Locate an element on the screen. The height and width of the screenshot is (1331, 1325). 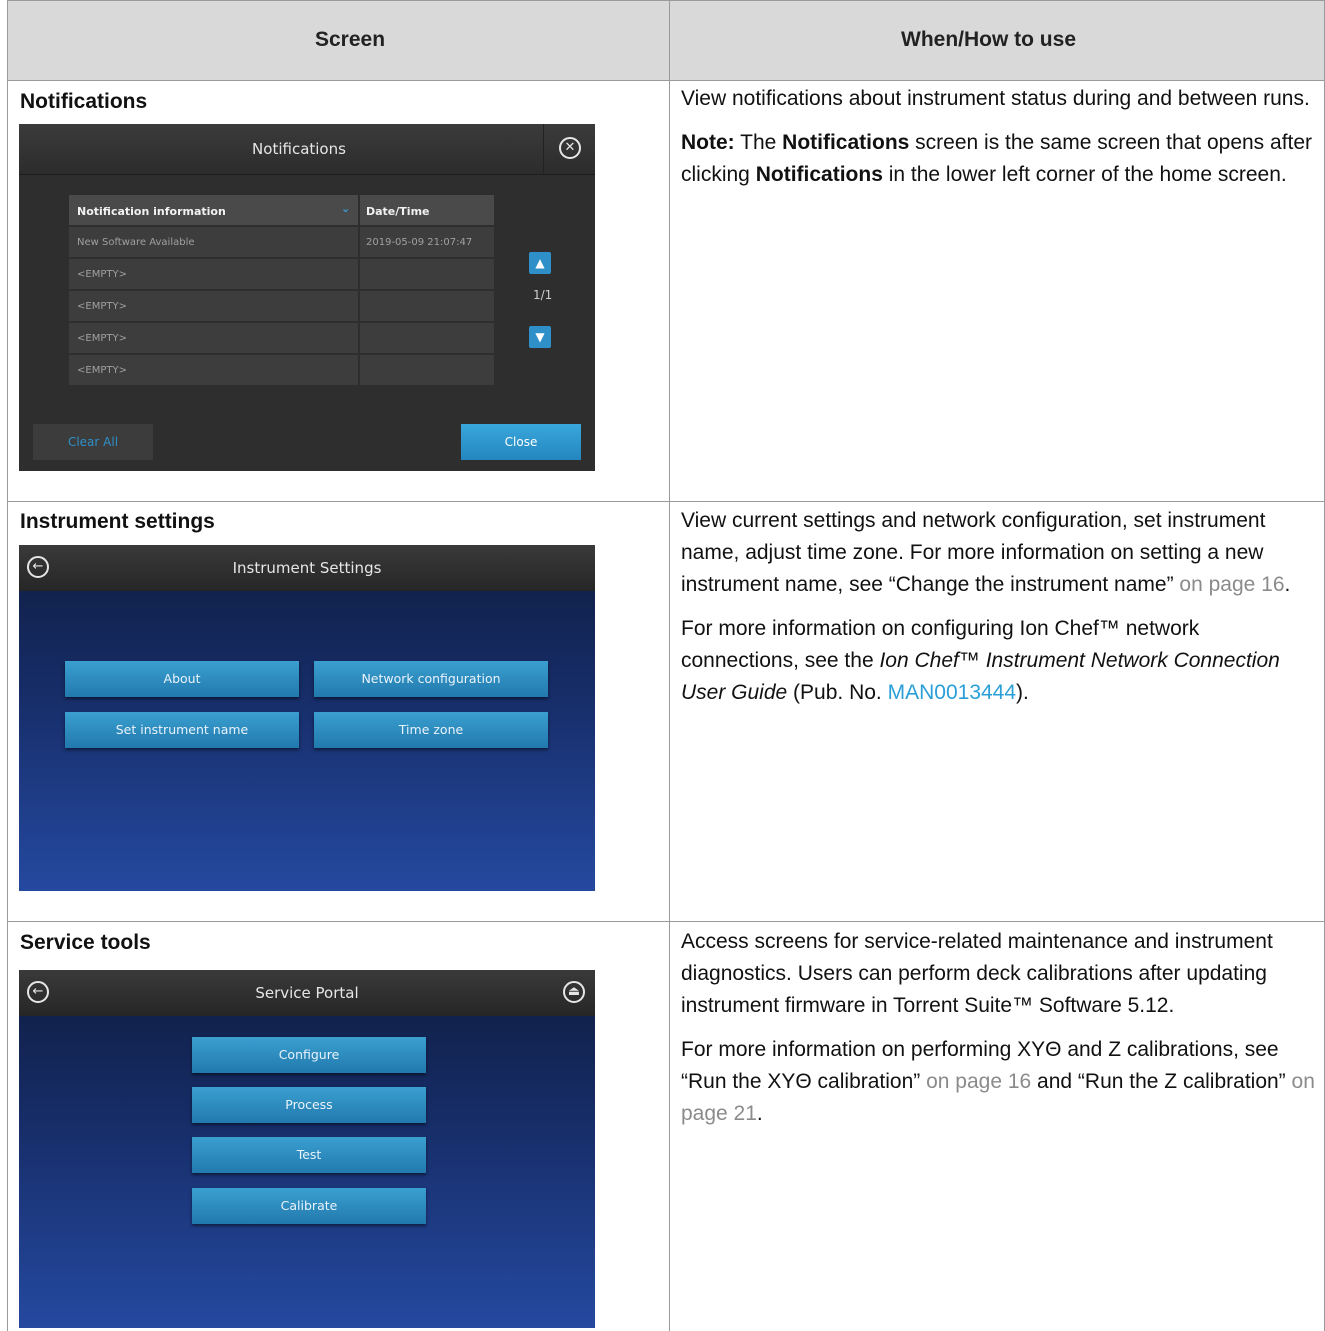
configure-button: Configure is located at coordinates (309, 1055).